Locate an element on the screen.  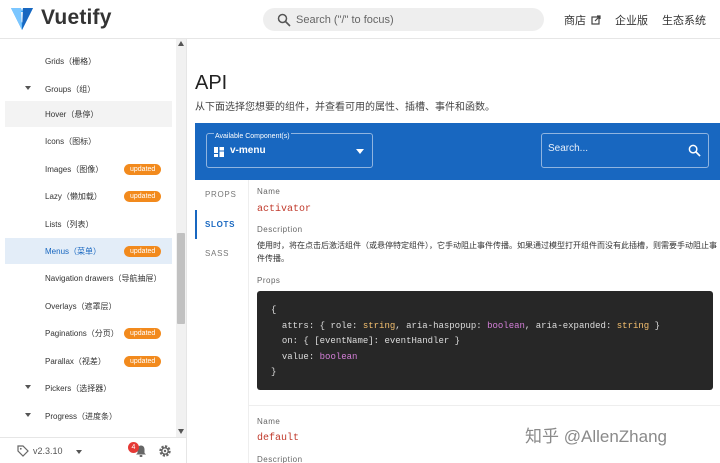
sidebar-item-label: Hover（悬停） is located at coordinates (71, 114).